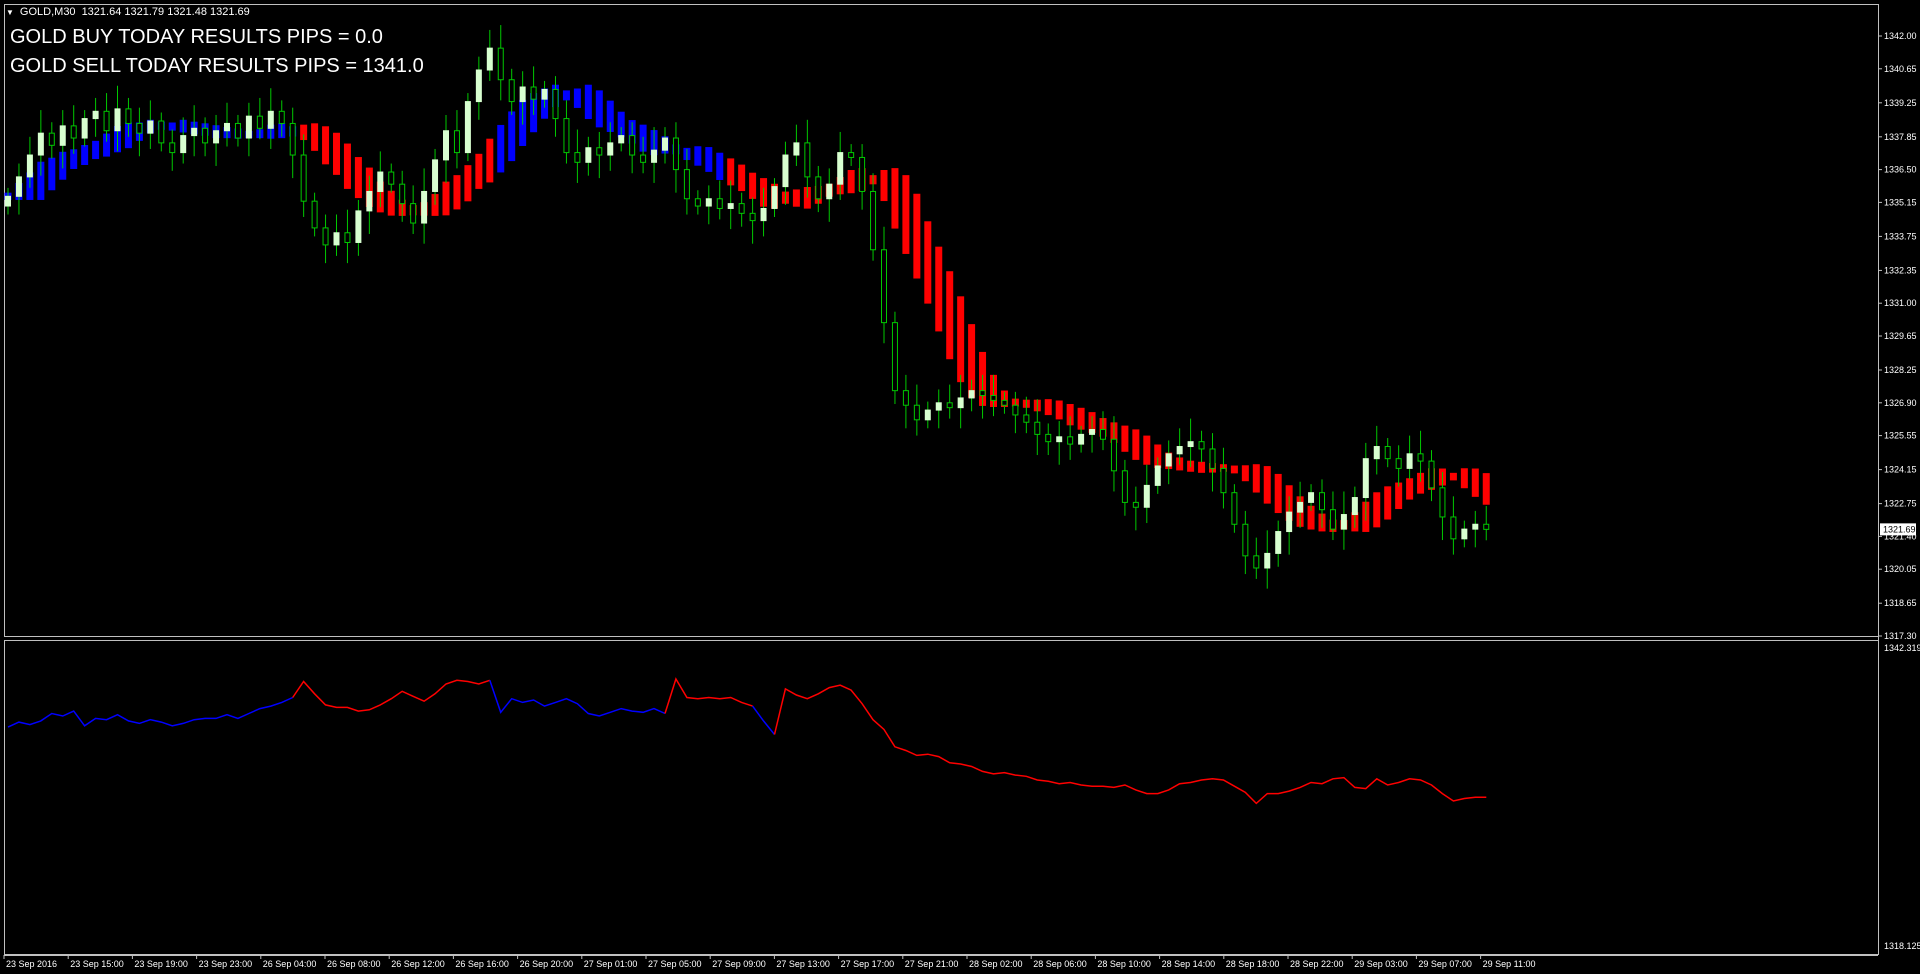 Image resolution: width=1920 pixels, height=974 pixels. I want to click on time-tick-label: 28 Sep 14:00, so click(1189, 964).